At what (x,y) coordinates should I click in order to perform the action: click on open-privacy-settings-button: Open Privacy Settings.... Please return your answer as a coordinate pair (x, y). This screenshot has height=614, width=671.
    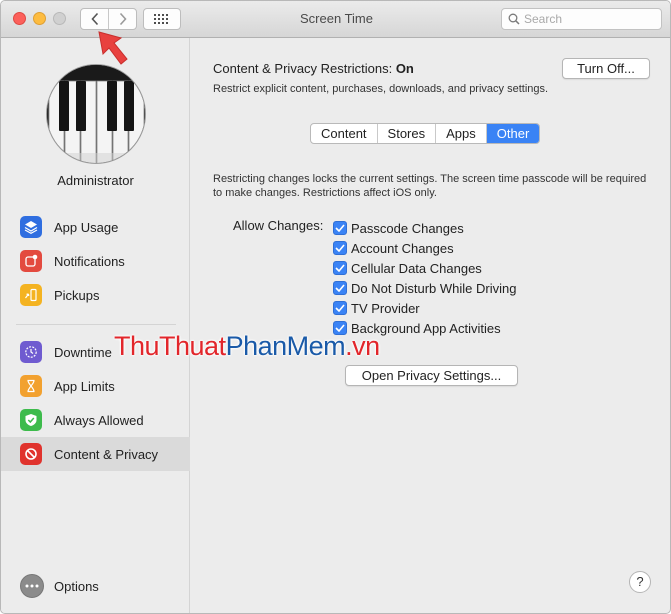
    Looking at the image, I should click on (431, 375).